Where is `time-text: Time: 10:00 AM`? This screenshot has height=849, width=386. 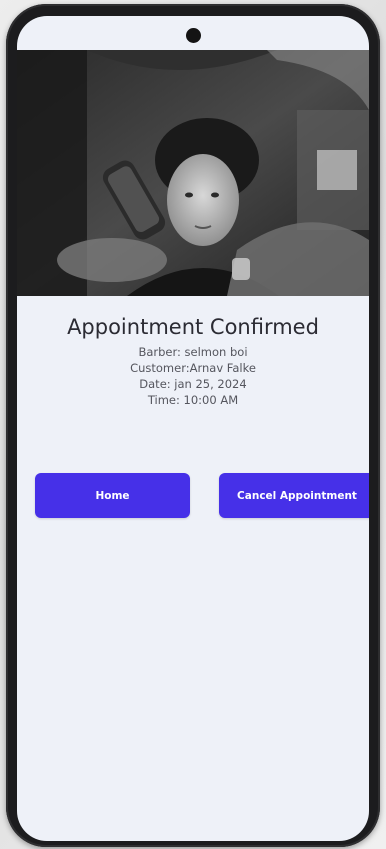
time-text: Time: 10:00 AM is located at coordinates (193, 400).